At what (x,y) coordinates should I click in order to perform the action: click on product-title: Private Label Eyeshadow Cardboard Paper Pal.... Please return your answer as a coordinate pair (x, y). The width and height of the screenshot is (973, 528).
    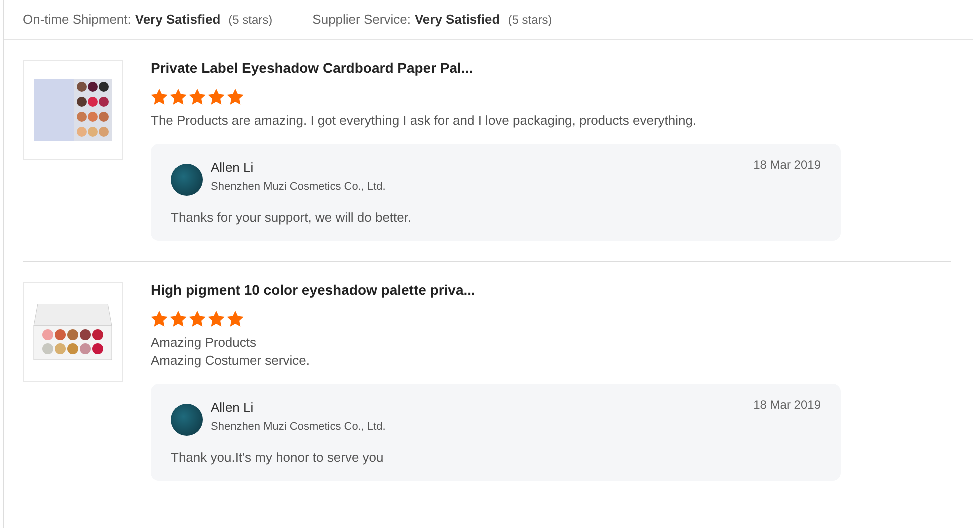
    Looking at the image, I should click on (496, 69).